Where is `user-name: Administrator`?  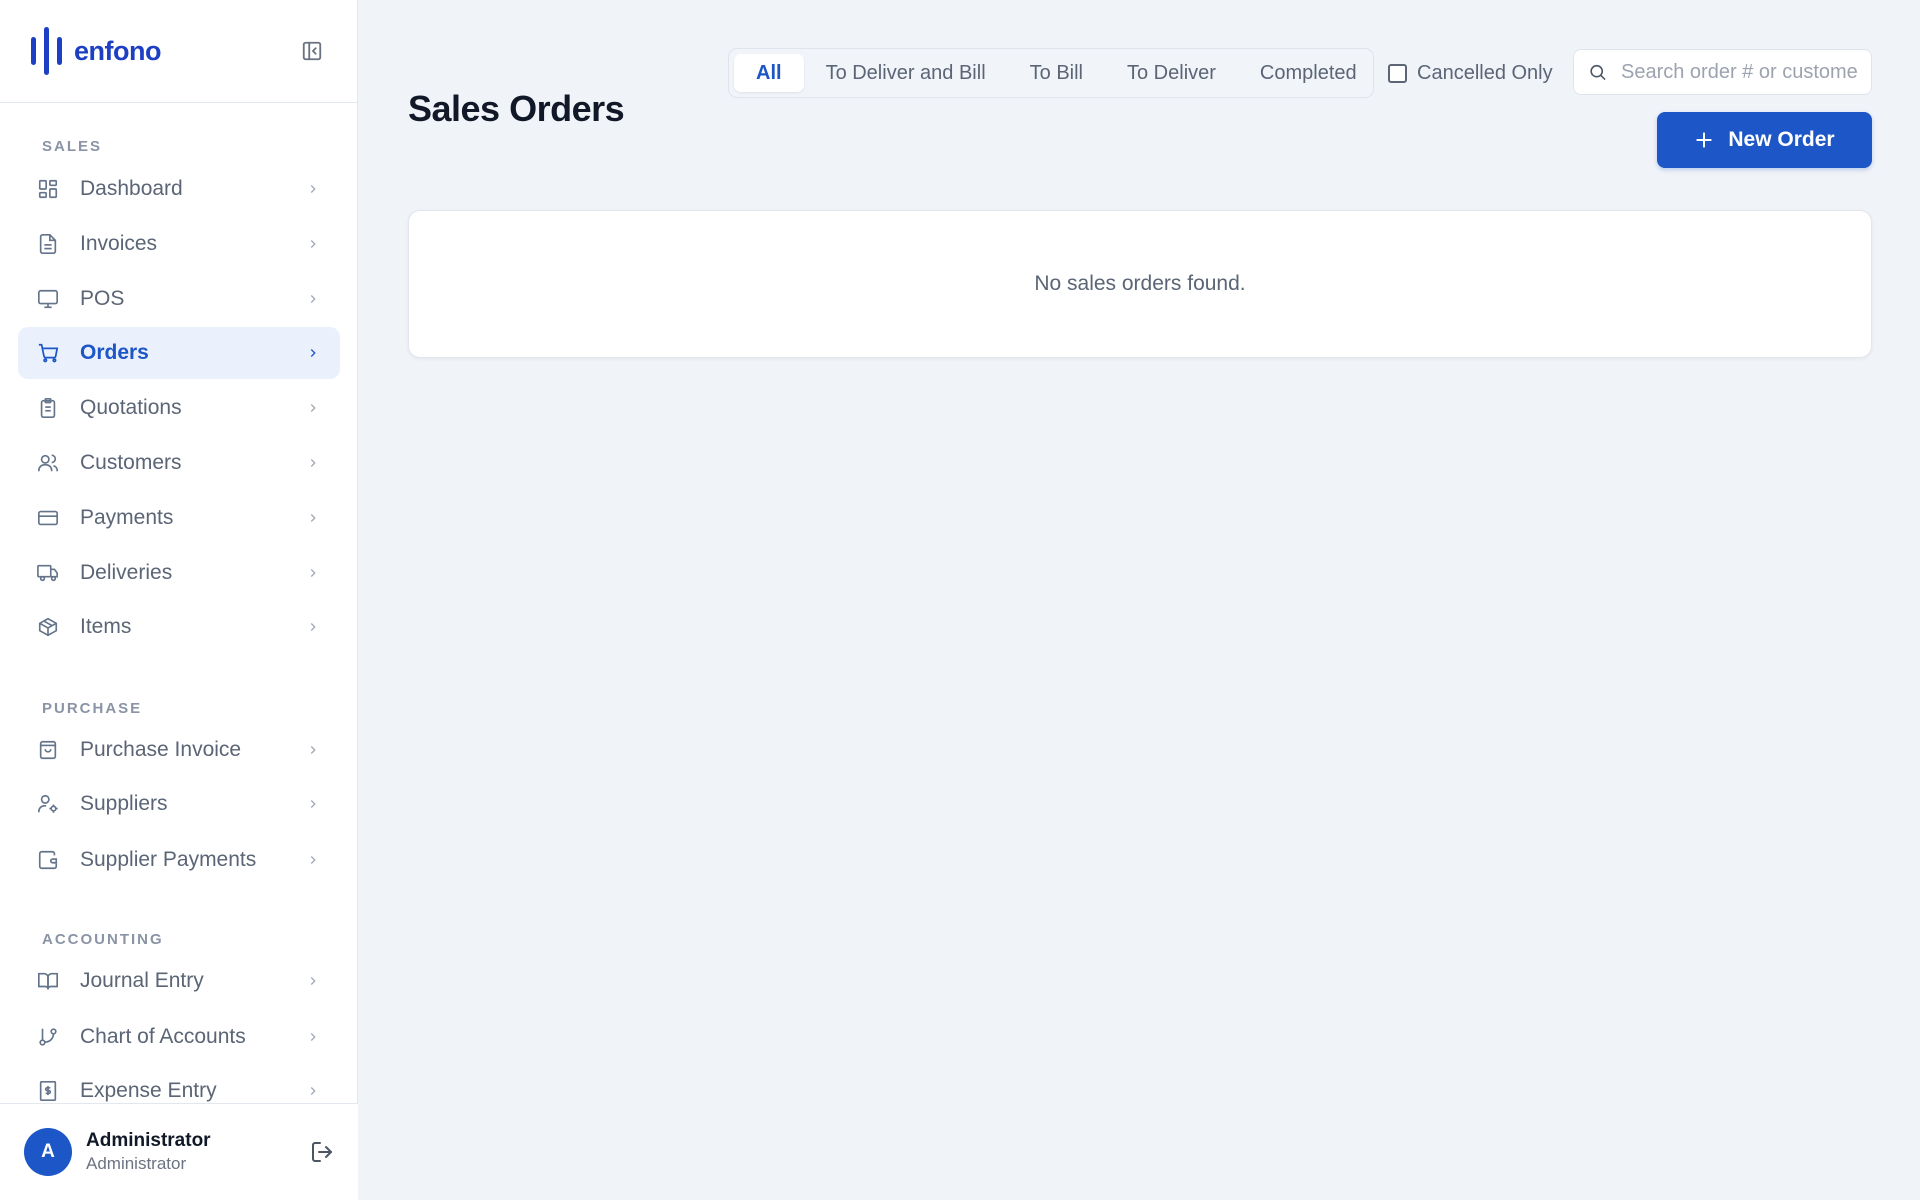
user-name: Administrator is located at coordinates (148, 1140).